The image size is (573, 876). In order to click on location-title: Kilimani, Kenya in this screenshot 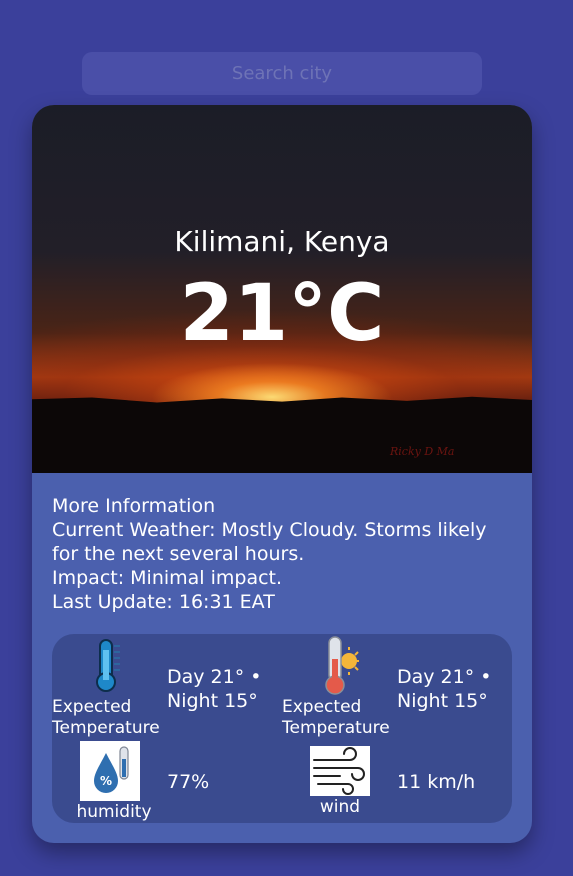, I will do `click(282, 241)`.